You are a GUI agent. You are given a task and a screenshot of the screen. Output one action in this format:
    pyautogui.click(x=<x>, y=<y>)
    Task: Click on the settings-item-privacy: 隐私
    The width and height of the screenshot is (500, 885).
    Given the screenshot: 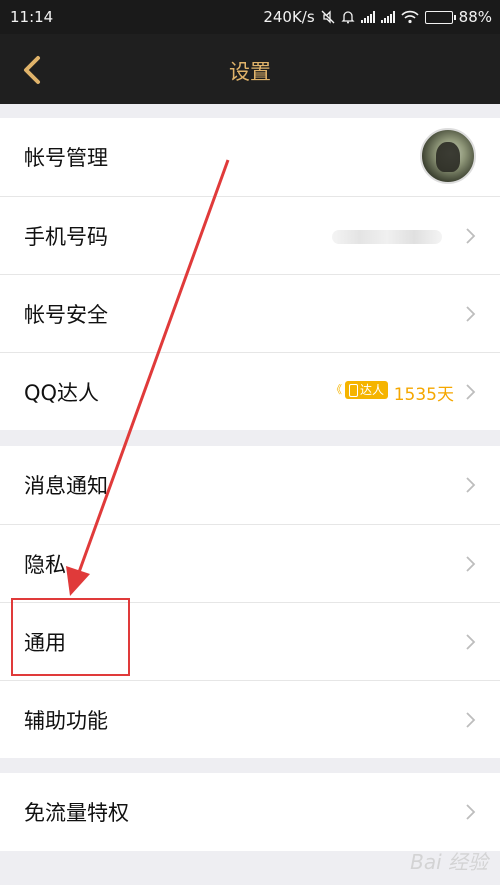 What is the action you would take?
    pyautogui.click(x=250, y=563)
    